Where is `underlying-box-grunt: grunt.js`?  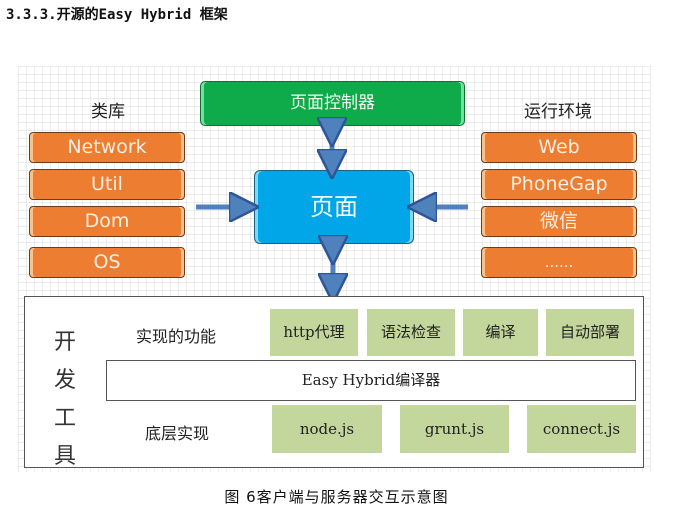
underlying-box-grunt: grunt.js is located at coordinates (454, 429).